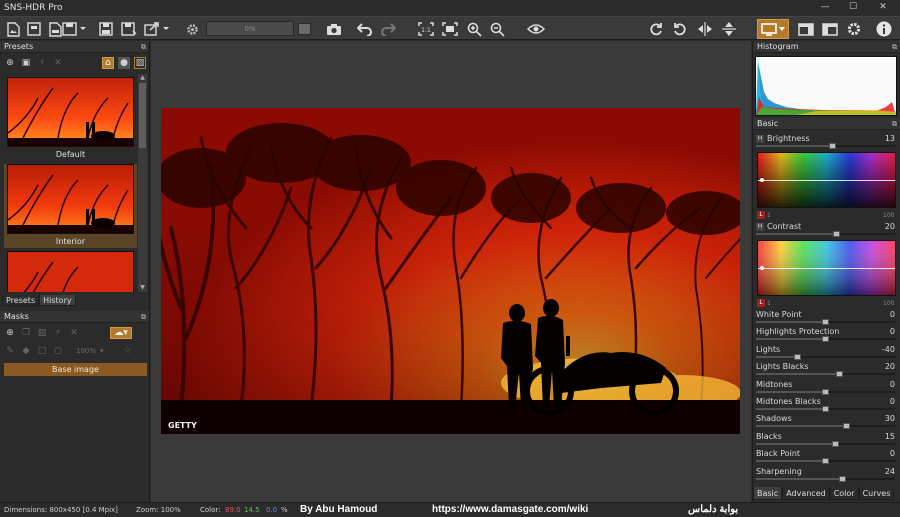 This screenshot has width=900, height=517. I want to click on rotate-cw-icon, so click(656, 29).